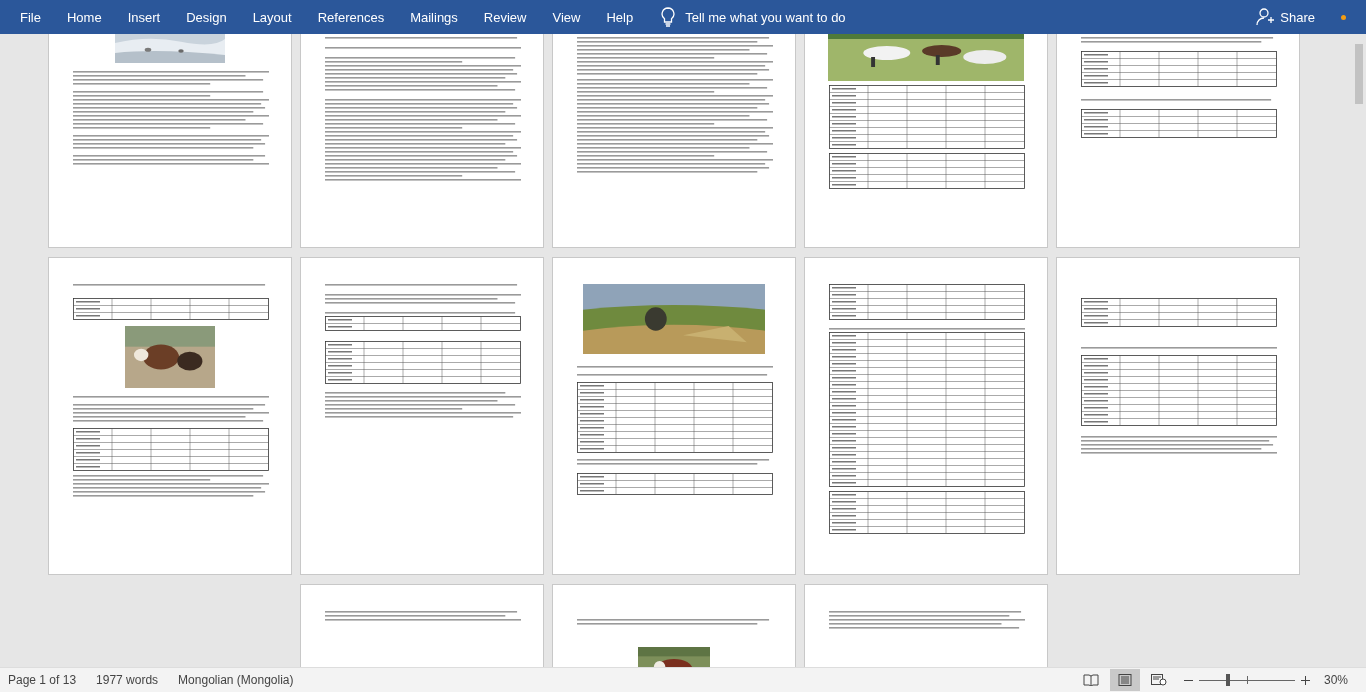  Describe the element at coordinates (506, 17) in the screenshot. I see `ribbon-tab: Review` at that location.